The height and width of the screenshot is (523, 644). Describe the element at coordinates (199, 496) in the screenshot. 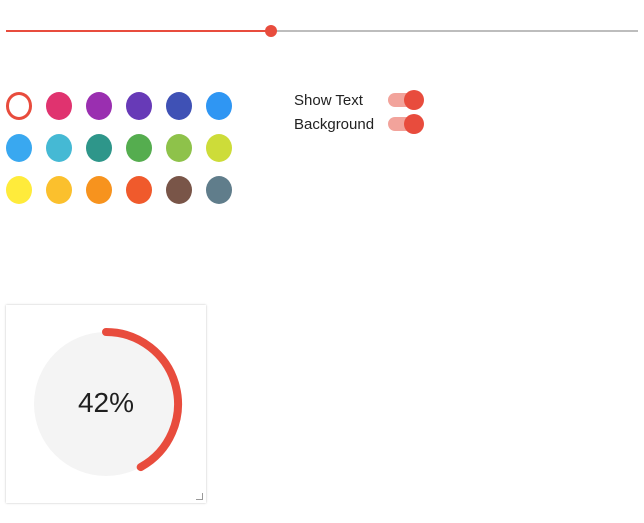

I see `resize-handle` at that location.